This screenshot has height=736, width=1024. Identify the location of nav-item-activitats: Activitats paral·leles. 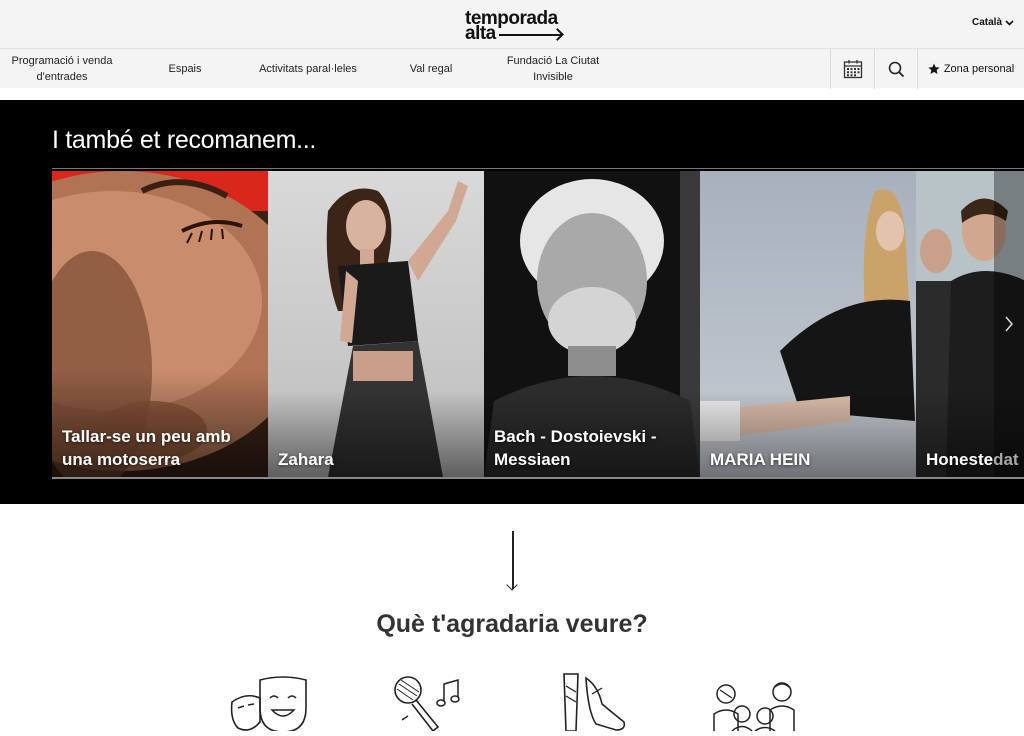
(308, 69).